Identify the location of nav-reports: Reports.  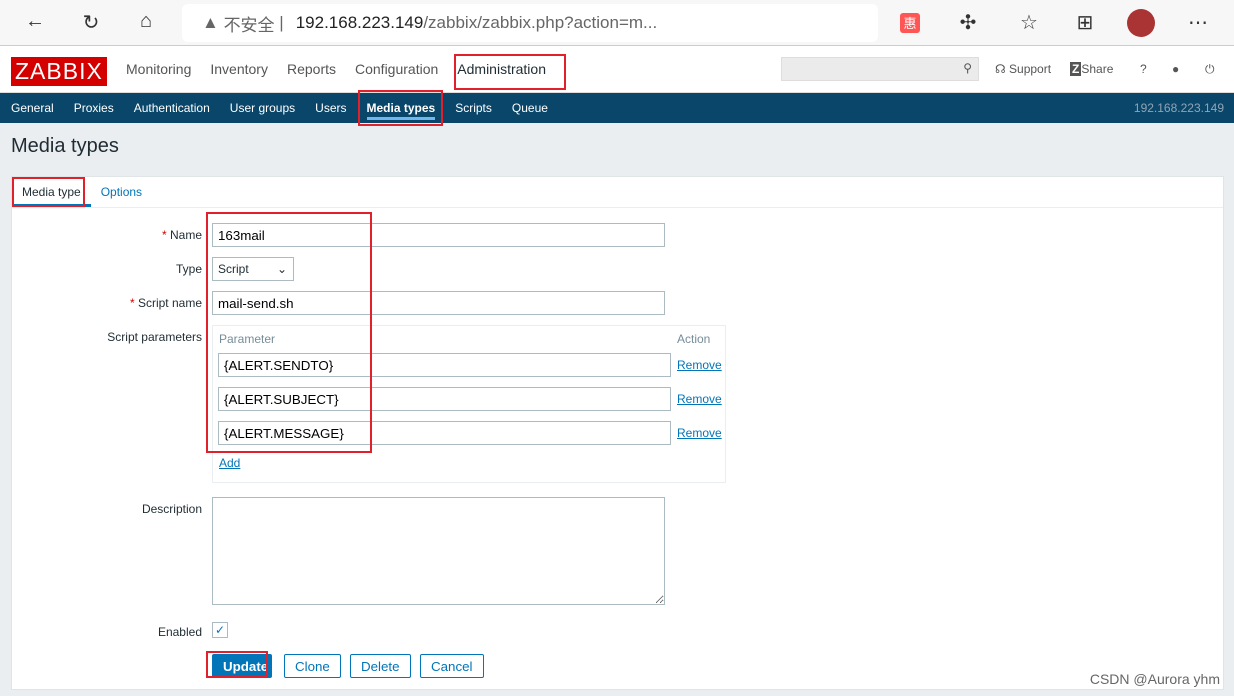
(311, 69).